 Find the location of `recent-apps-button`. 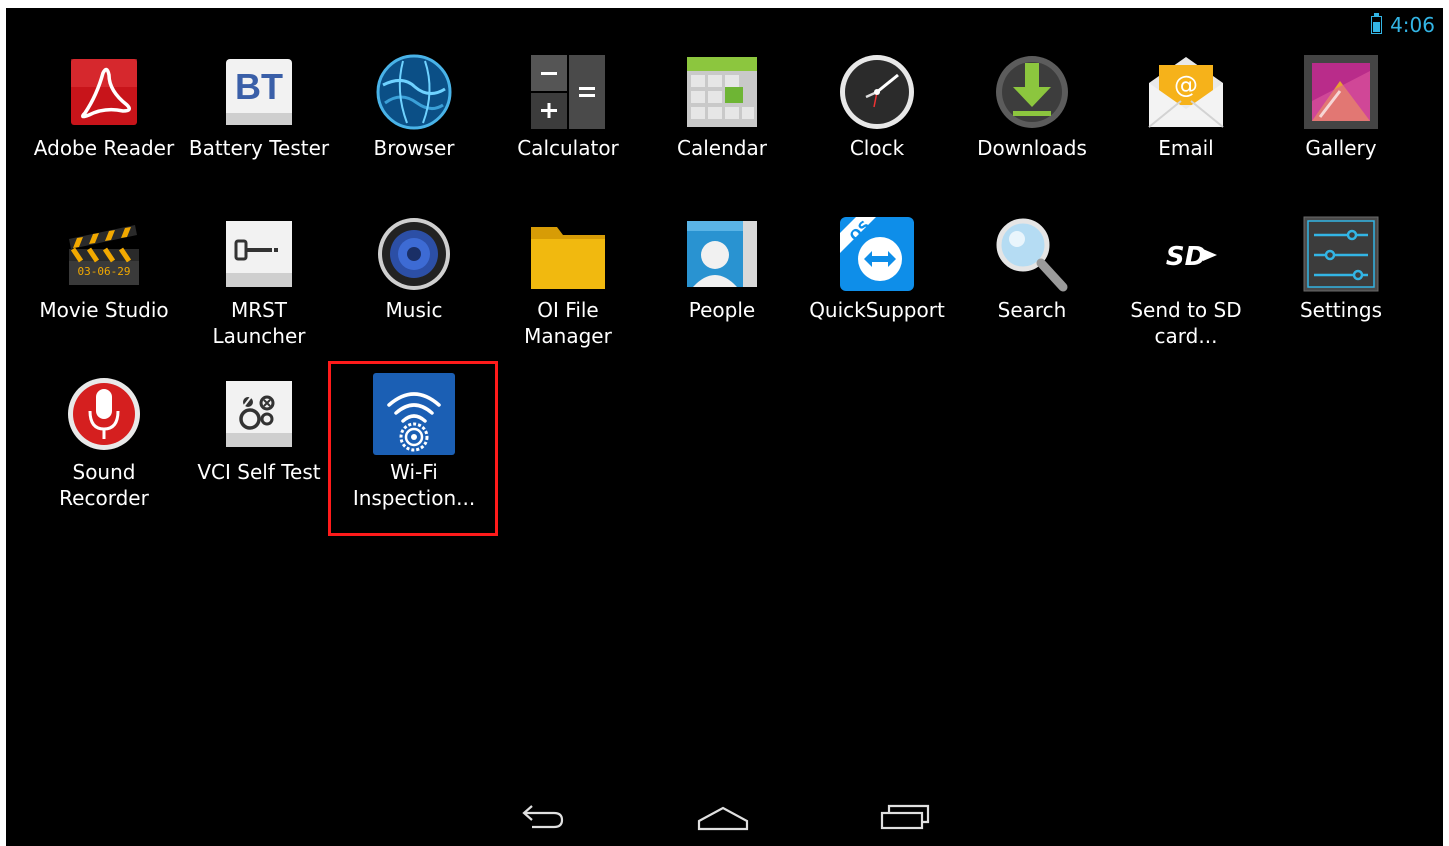

recent-apps-button is located at coordinates (905, 816).